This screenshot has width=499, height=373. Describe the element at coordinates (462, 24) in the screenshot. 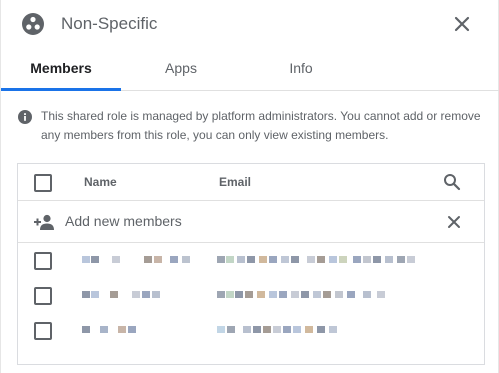

I see `close-icon` at that location.